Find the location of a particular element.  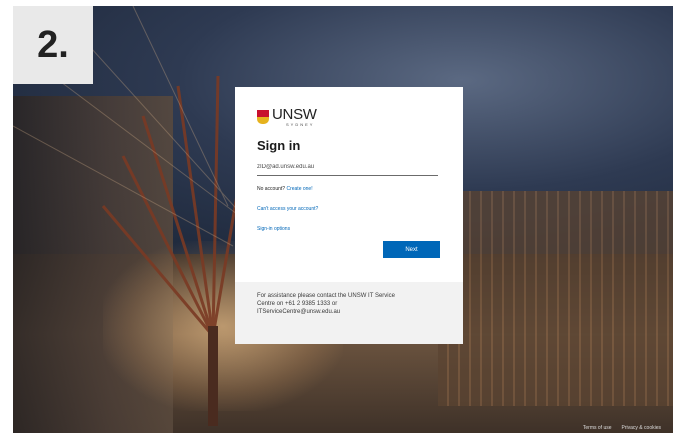

email-field is located at coordinates (347, 167).